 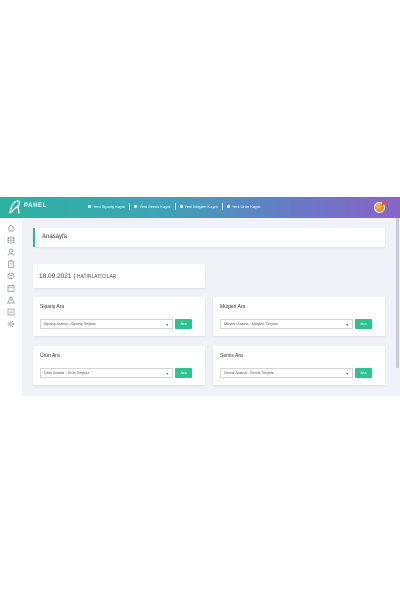 What do you see at coordinates (106, 324) in the screenshot?
I see `order-select: Sipariş Arama - Sipariş Seçiniz ▼` at bounding box center [106, 324].